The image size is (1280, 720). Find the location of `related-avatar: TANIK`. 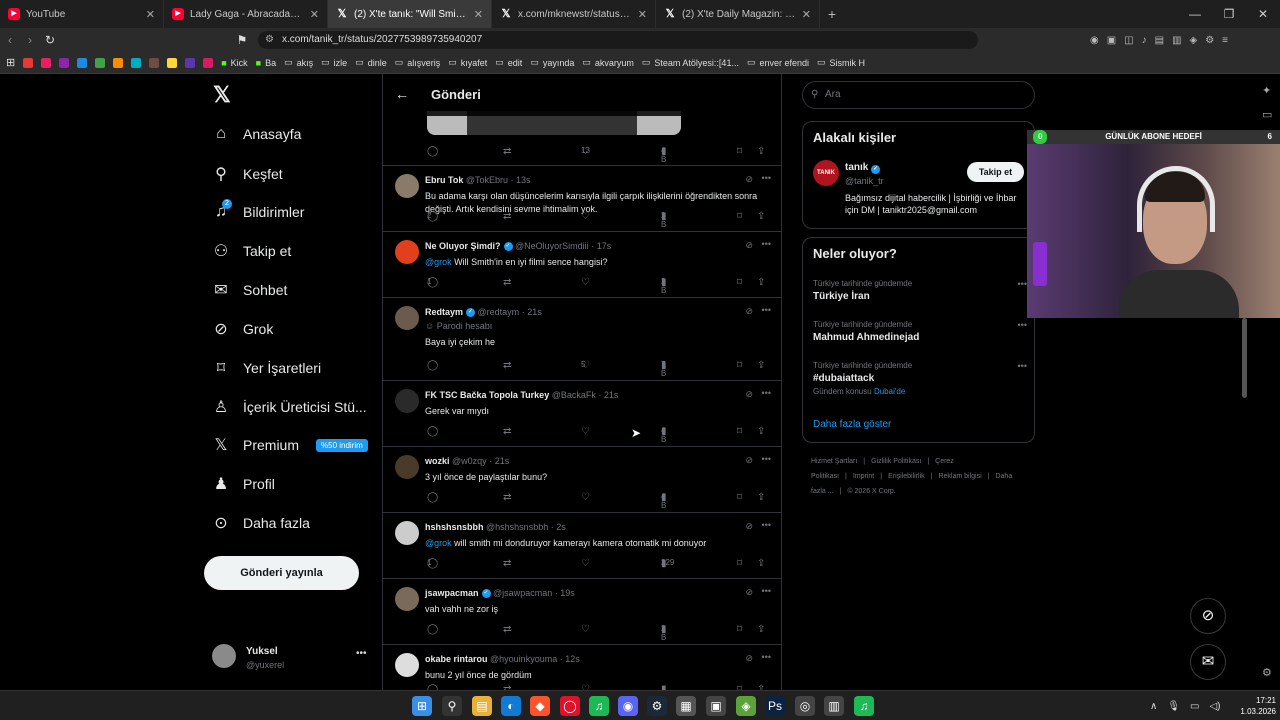

related-avatar: TANIK is located at coordinates (826, 173).